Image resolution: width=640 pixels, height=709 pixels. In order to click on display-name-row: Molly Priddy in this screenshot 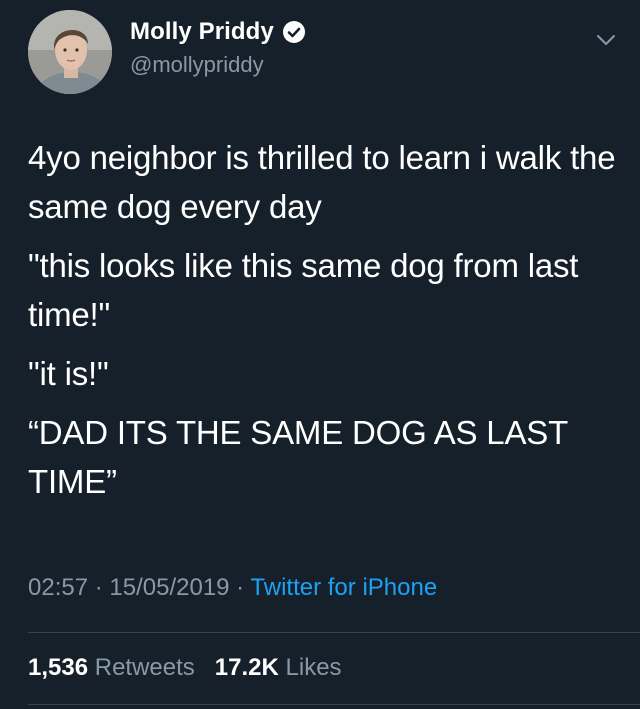, I will do `click(218, 32)`.